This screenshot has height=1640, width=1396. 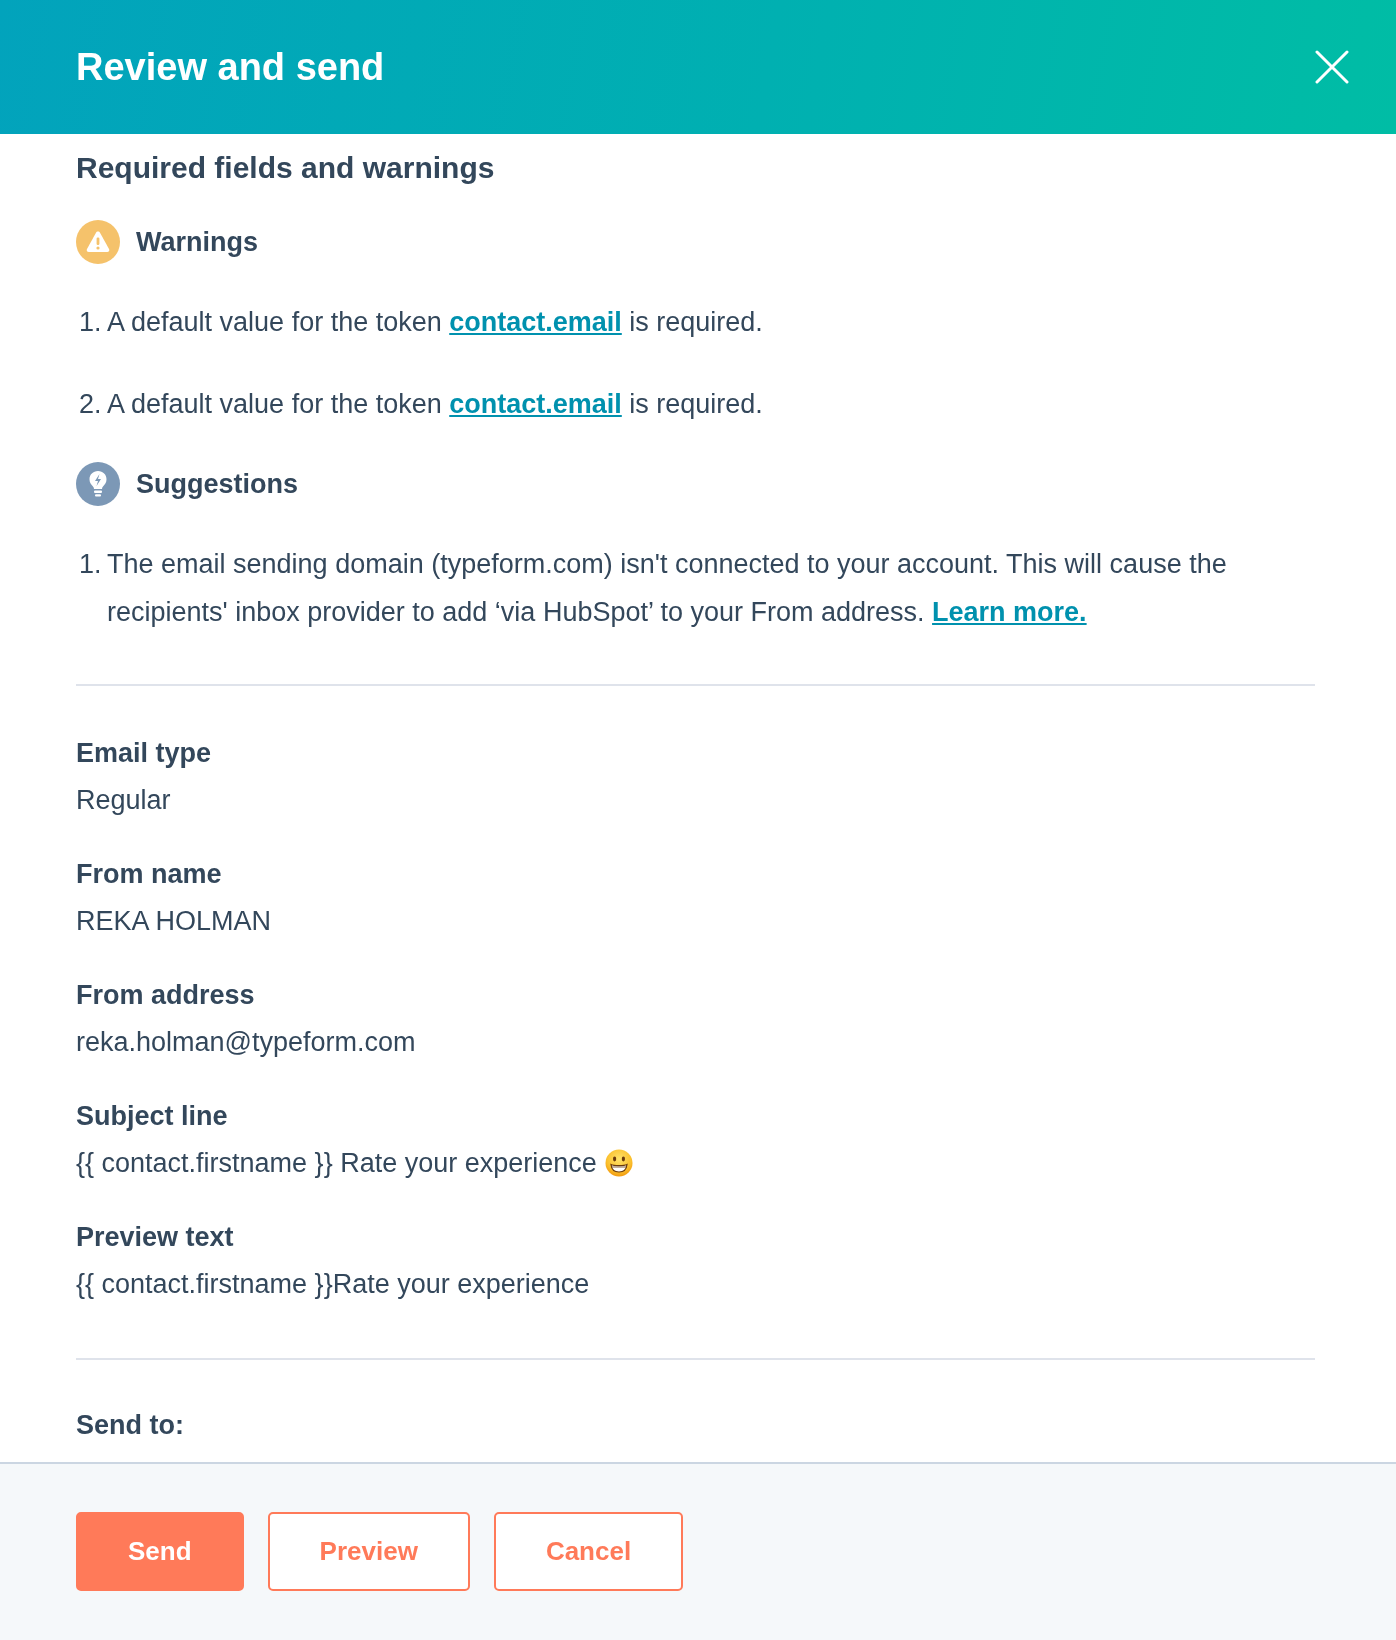 I want to click on field-value: REKA HOLMAN, so click(x=174, y=921).